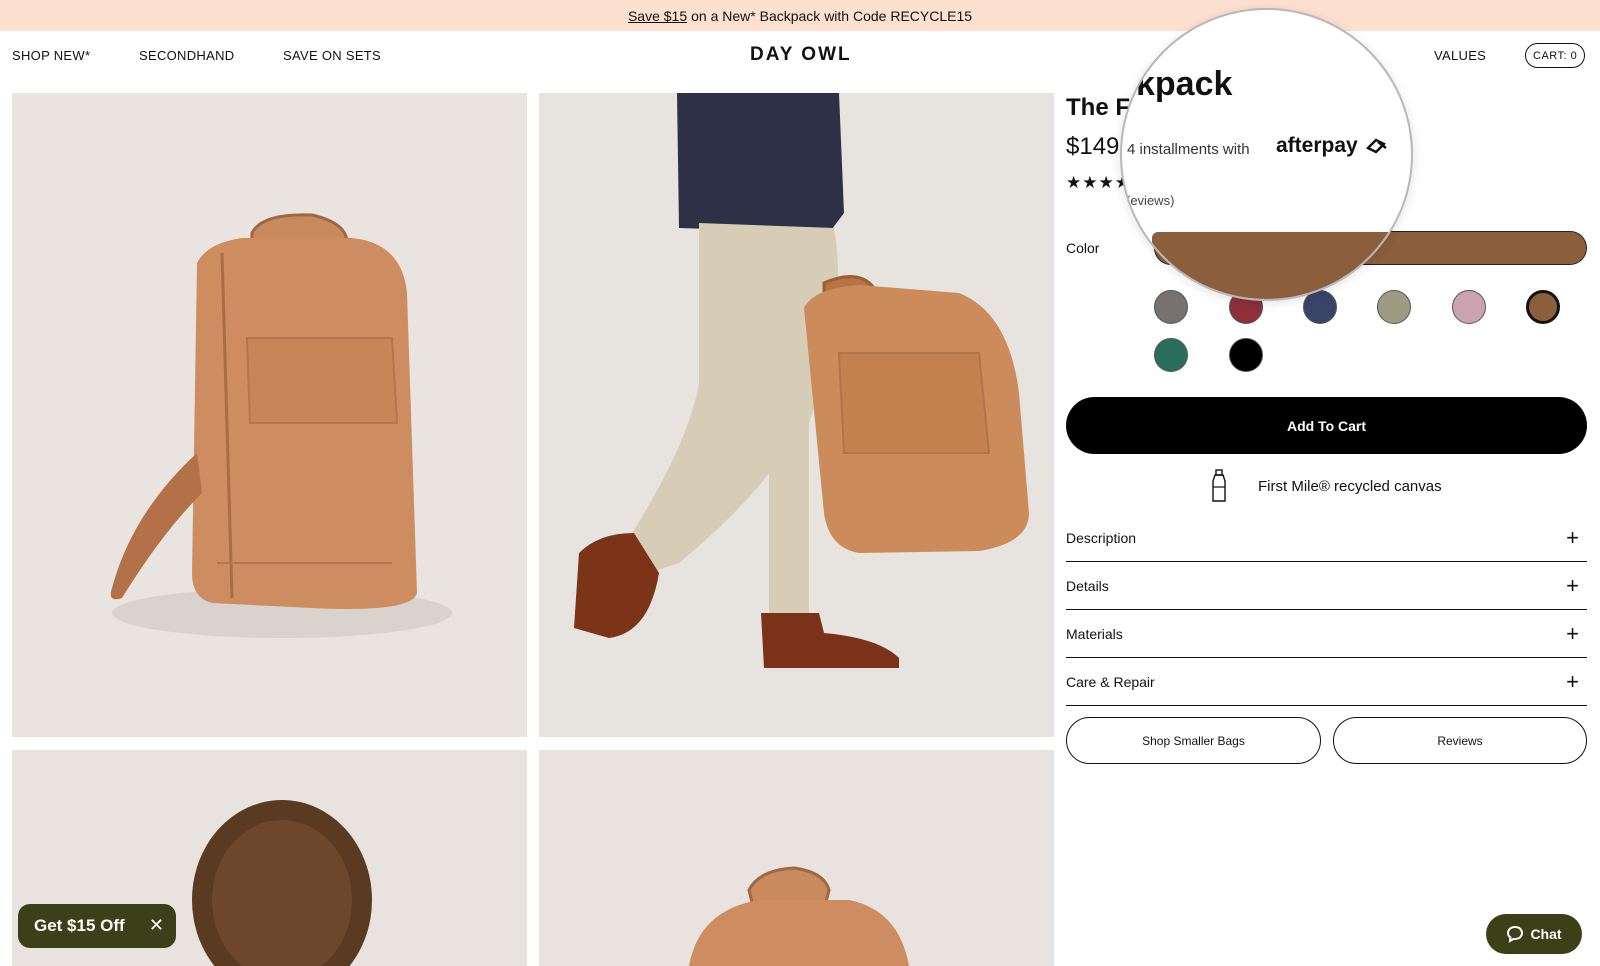 The height and width of the screenshot is (966, 1600). What do you see at coordinates (1326, 538) in the screenshot?
I see `accordion-description: Description +` at bounding box center [1326, 538].